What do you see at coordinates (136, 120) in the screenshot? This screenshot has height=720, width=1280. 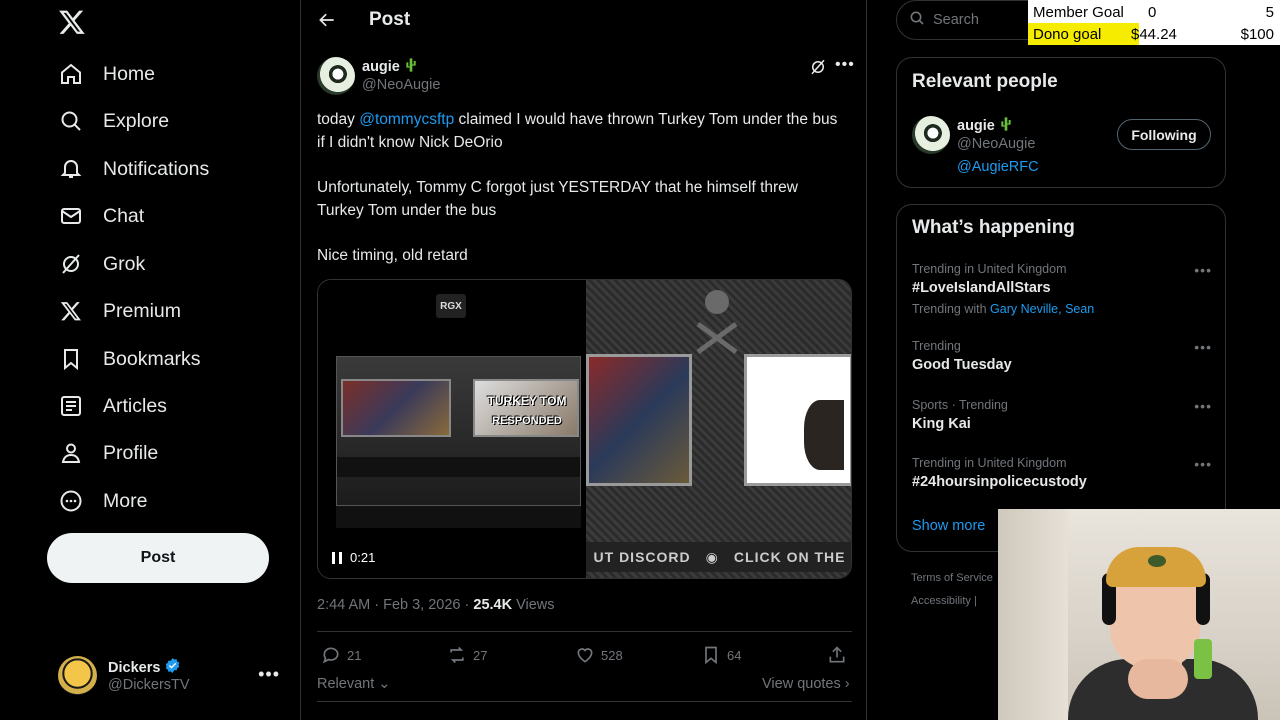 I see `nav-label: Explore` at bounding box center [136, 120].